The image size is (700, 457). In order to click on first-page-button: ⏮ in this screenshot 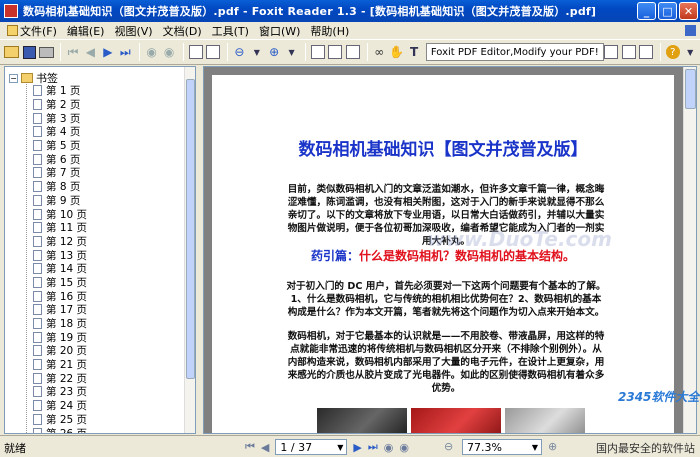, I will do `click(72, 52)`.